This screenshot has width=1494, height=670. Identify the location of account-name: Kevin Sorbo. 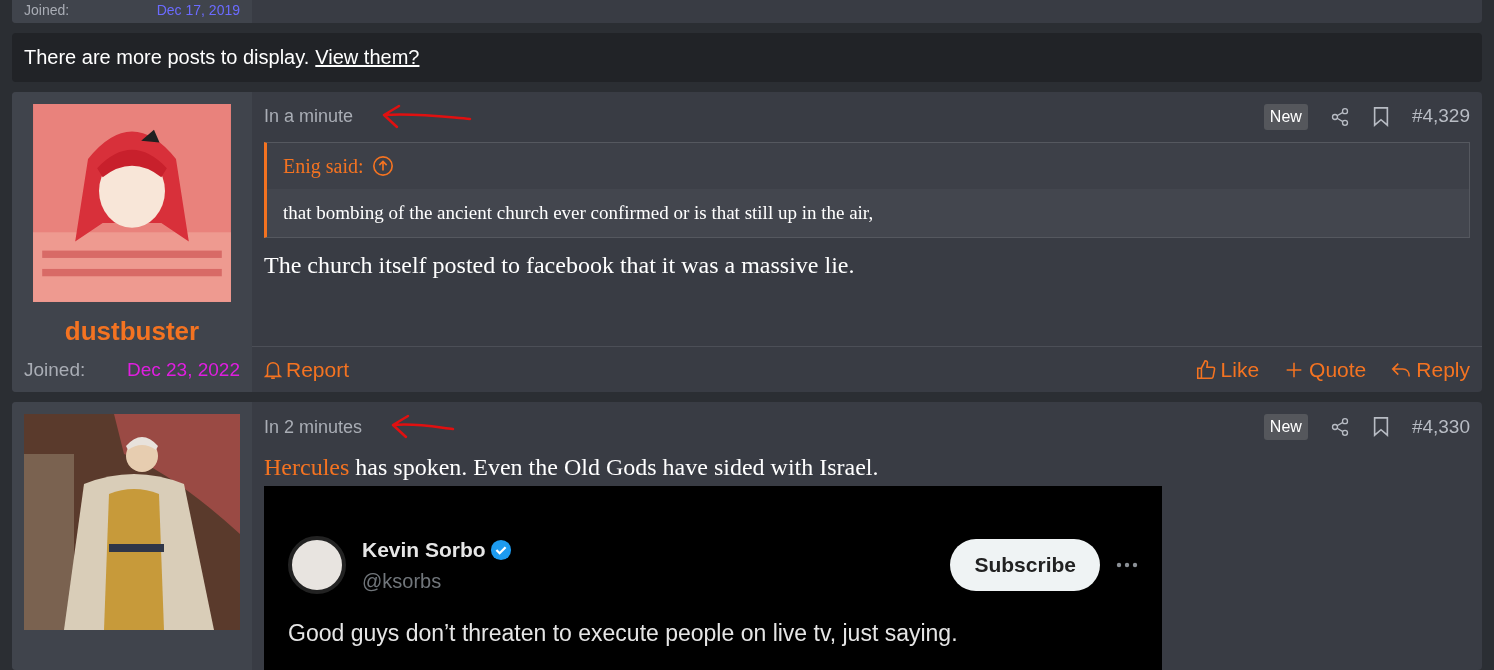
(424, 550).